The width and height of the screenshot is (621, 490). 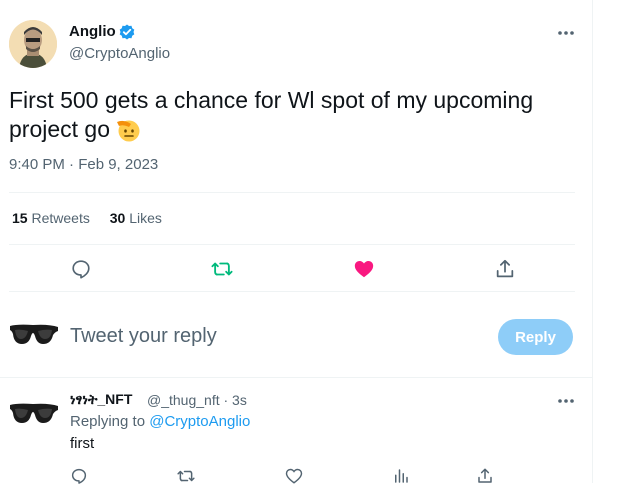 What do you see at coordinates (82, 443) in the screenshot?
I see `reply-text: first` at bounding box center [82, 443].